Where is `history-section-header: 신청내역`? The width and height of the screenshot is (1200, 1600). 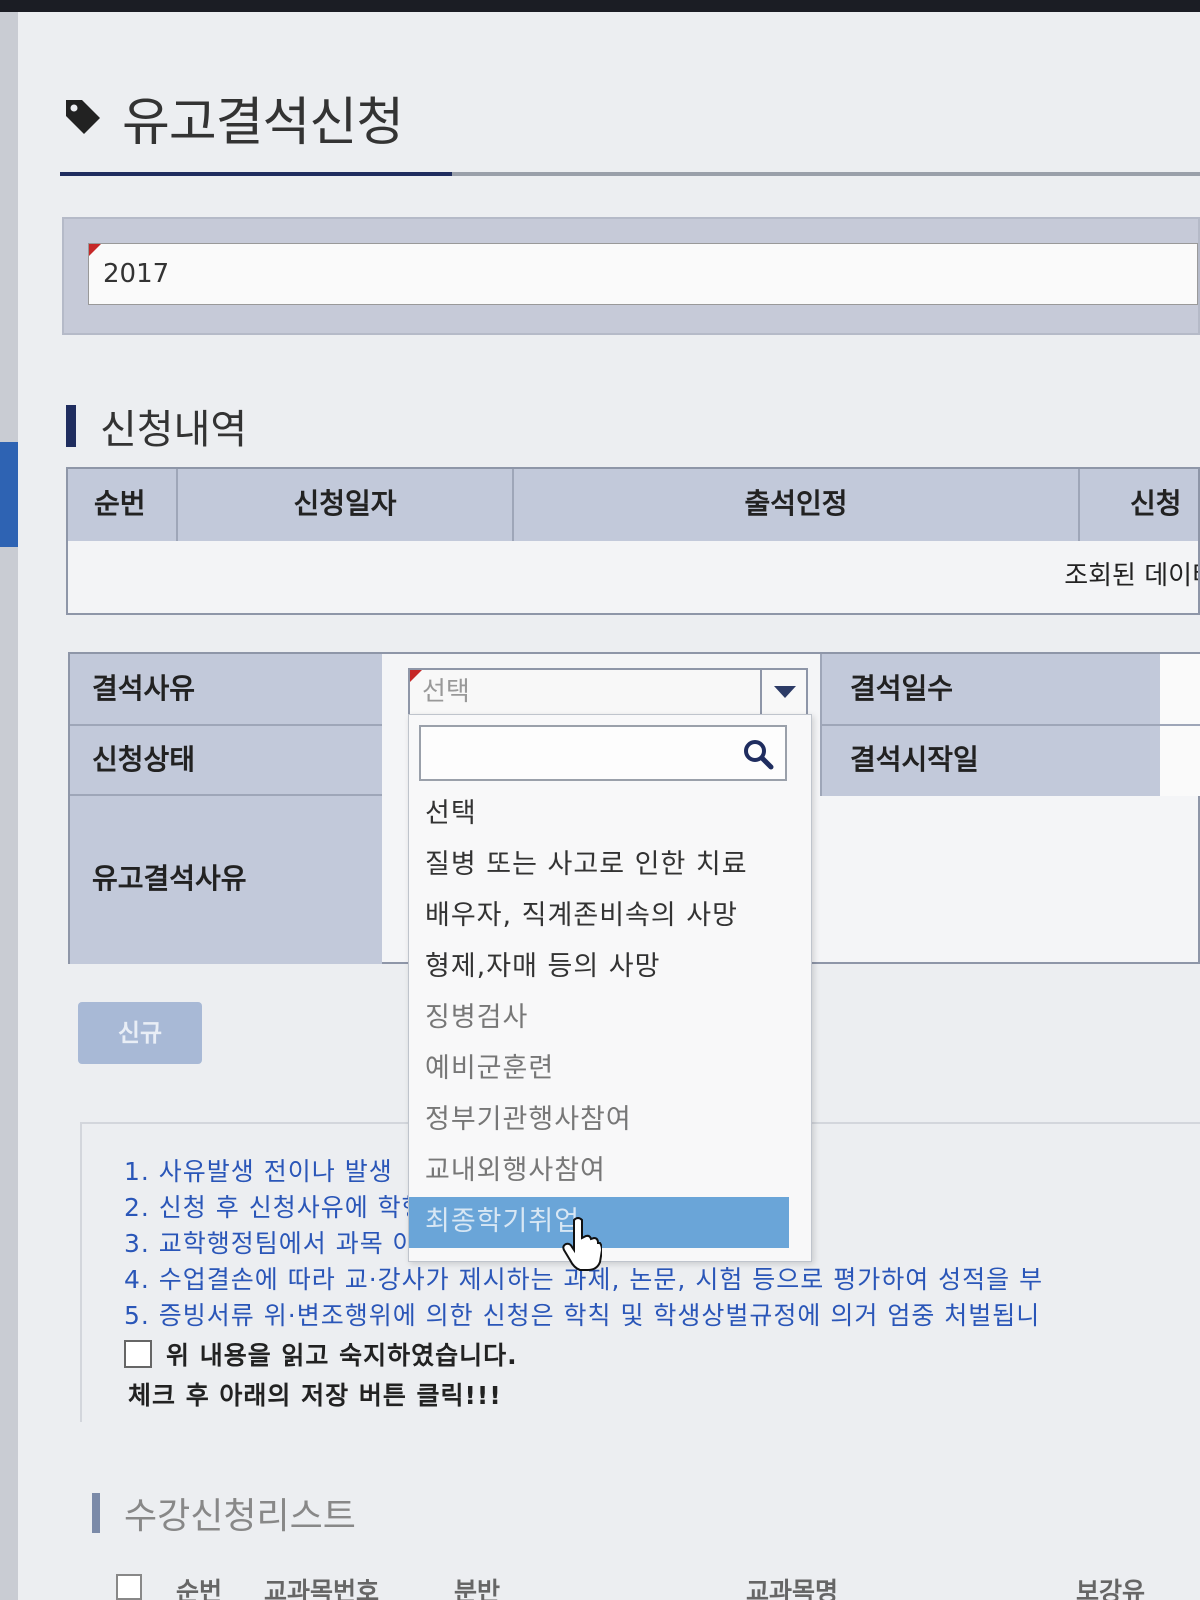 history-section-header: 신청내역 is located at coordinates (156, 426).